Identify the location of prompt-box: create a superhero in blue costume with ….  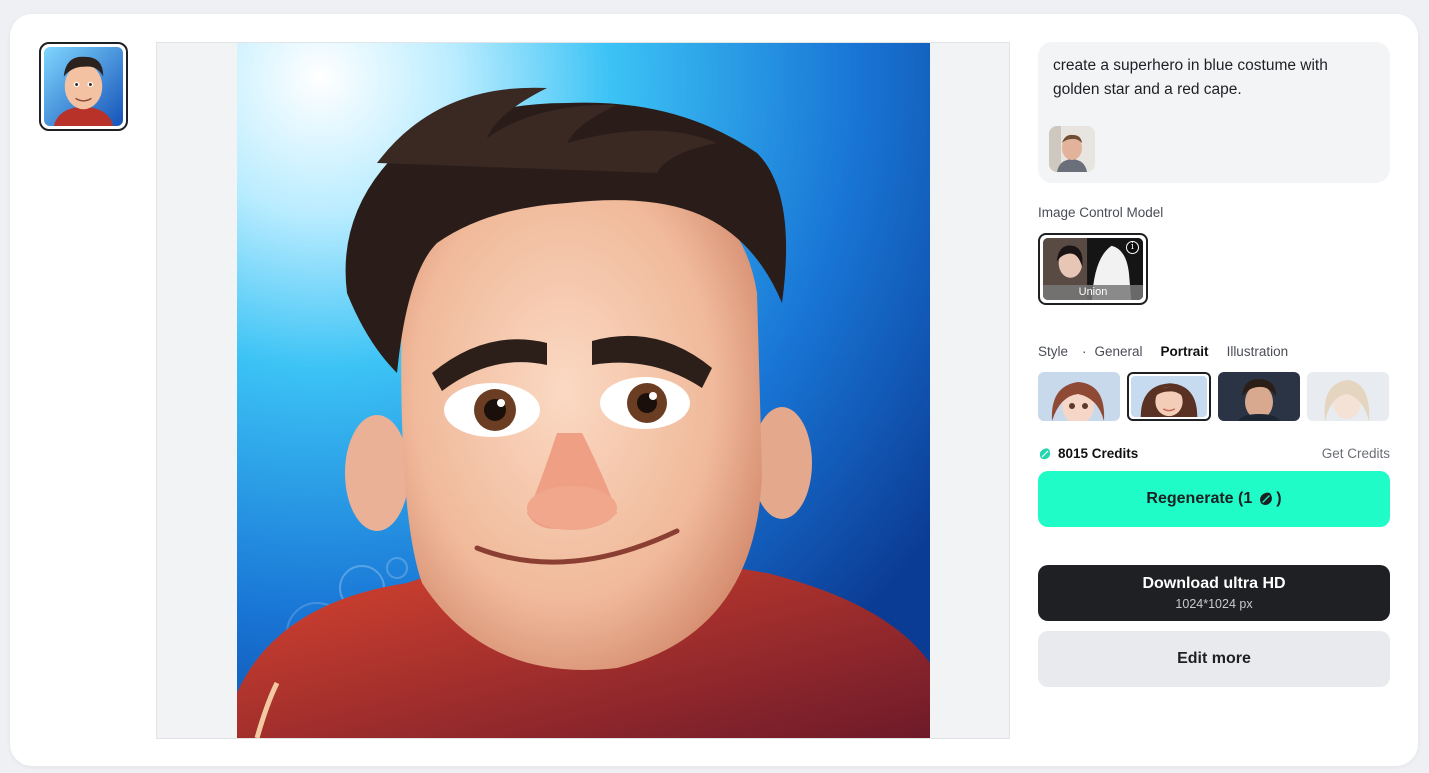
(1214, 112).